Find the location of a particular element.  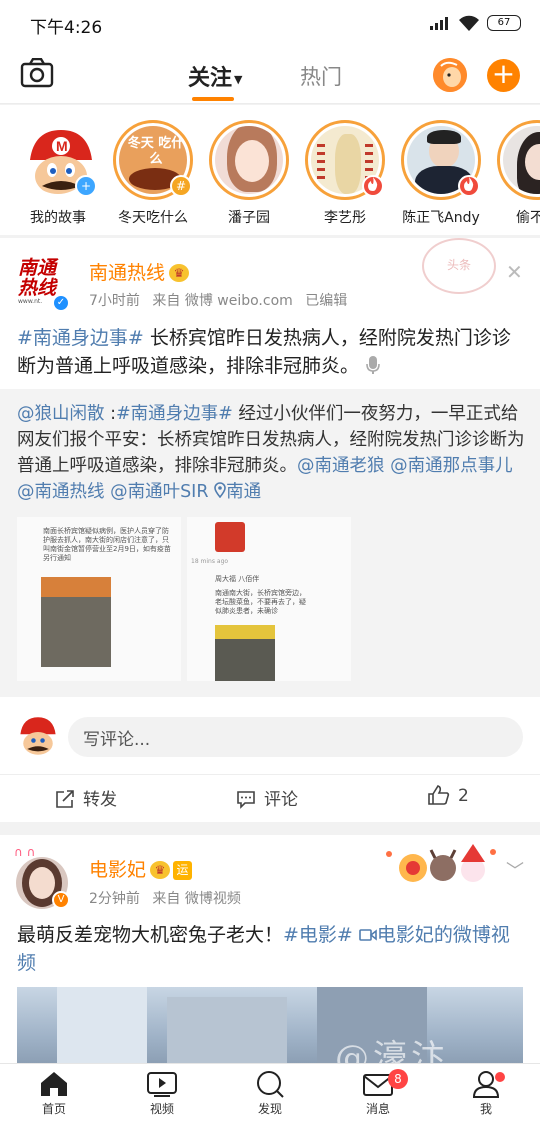

story-winter-food: 冬天 吃什么 # 冬天吃什么 is located at coordinates (153, 173).